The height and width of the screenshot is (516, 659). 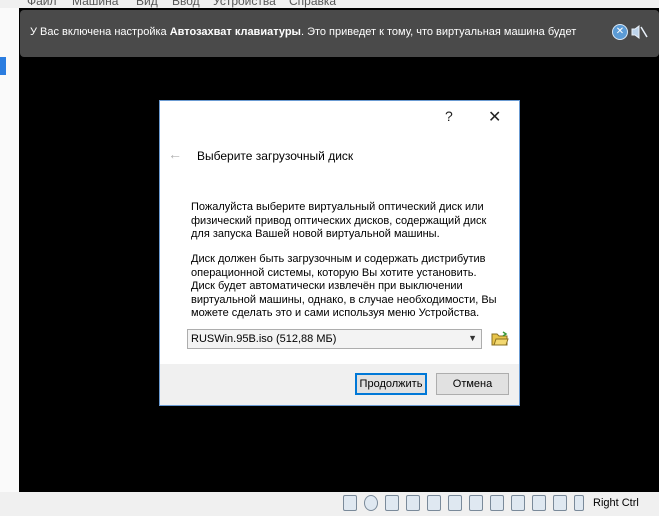 What do you see at coordinates (539, 503) in the screenshot?
I see `recording-icon` at bounding box center [539, 503].